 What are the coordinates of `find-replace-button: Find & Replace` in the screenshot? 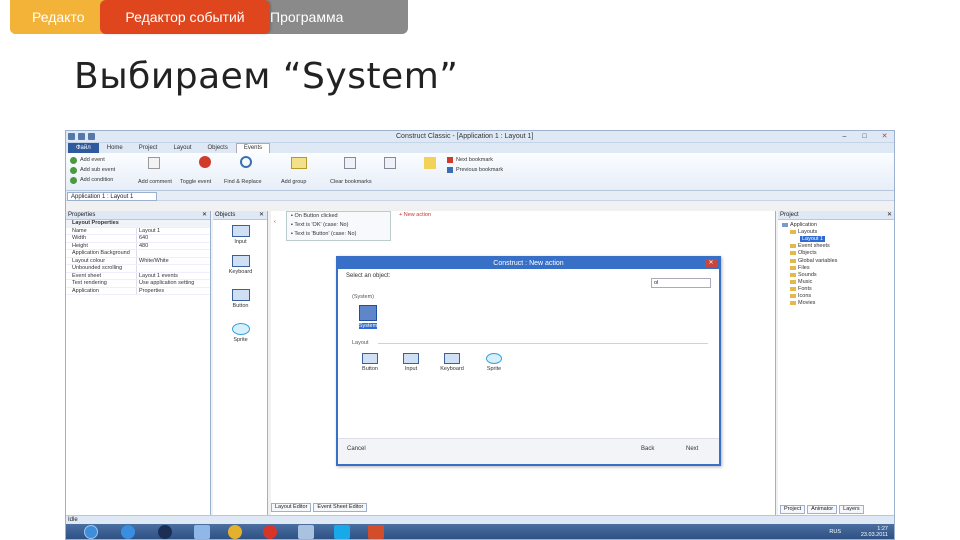 It's located at (243, 182).